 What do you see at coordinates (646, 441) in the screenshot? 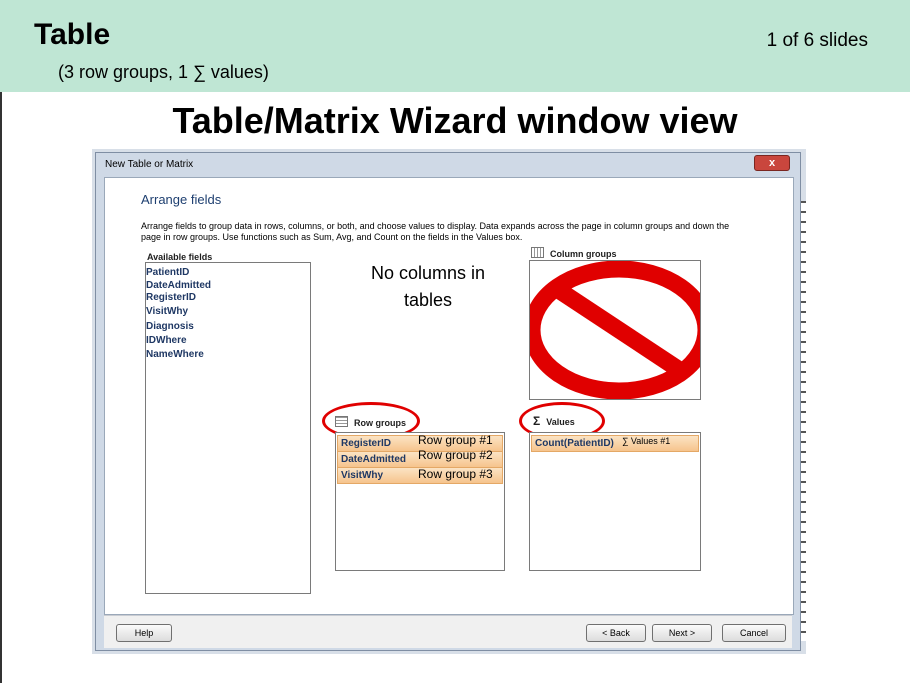
I see `values-annotation: ∑ Values #1` at bounding box center [646, 441].